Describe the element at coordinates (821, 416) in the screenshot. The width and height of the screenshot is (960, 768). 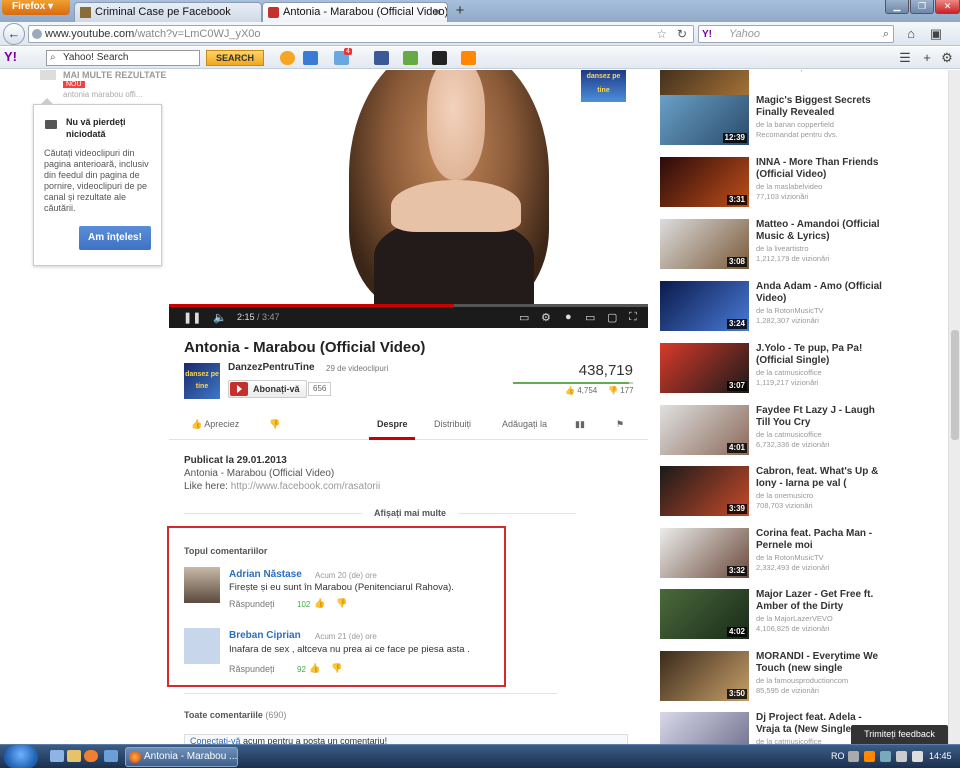
I see `related-video-title: Faydee Ft Lazy J - Laugh Till You Cry` at that location.